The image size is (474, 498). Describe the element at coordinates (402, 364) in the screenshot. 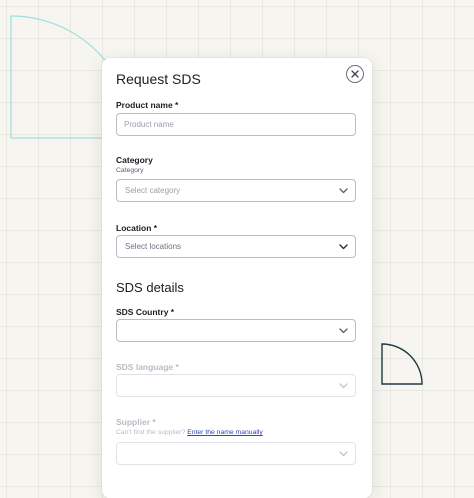

I see `decorative-dark-quarter-circle` at that location.